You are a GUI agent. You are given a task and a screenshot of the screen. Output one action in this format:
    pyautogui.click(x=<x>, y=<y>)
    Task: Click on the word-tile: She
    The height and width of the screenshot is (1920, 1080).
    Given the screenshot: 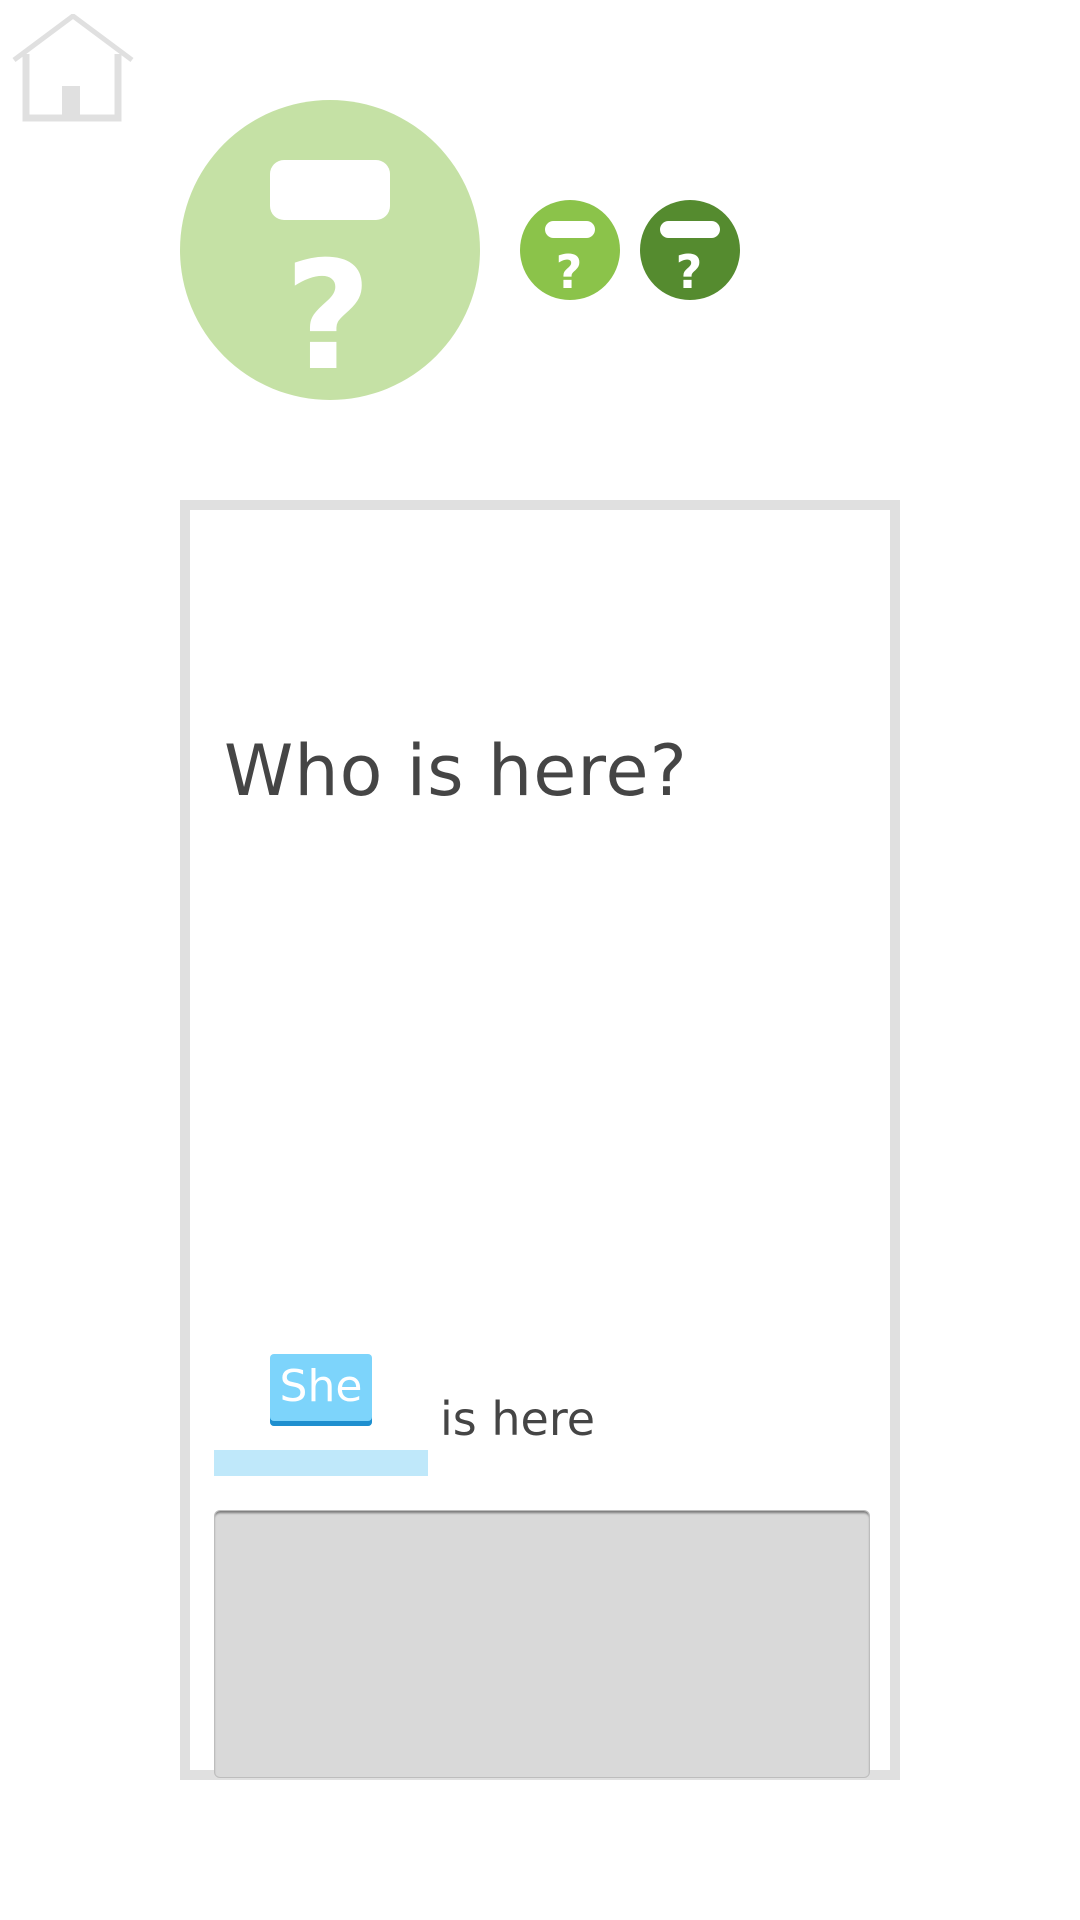 What is the action you would take?
    pyautogui.click(x=321, y=1390)
    